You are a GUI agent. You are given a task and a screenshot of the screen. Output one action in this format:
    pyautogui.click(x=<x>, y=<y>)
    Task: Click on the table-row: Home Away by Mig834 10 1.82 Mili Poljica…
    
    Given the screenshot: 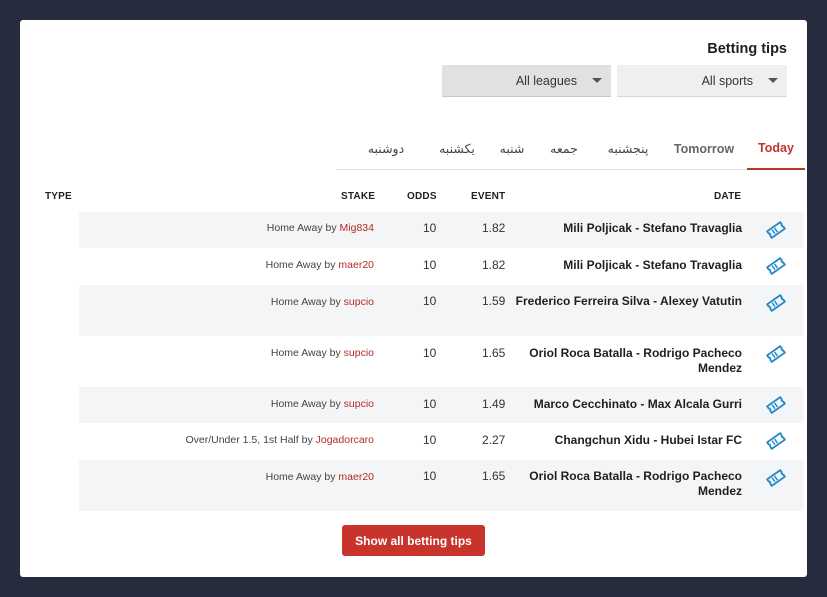 What is the action you would take?
    pyautogui.click(x=441, y=230)
    